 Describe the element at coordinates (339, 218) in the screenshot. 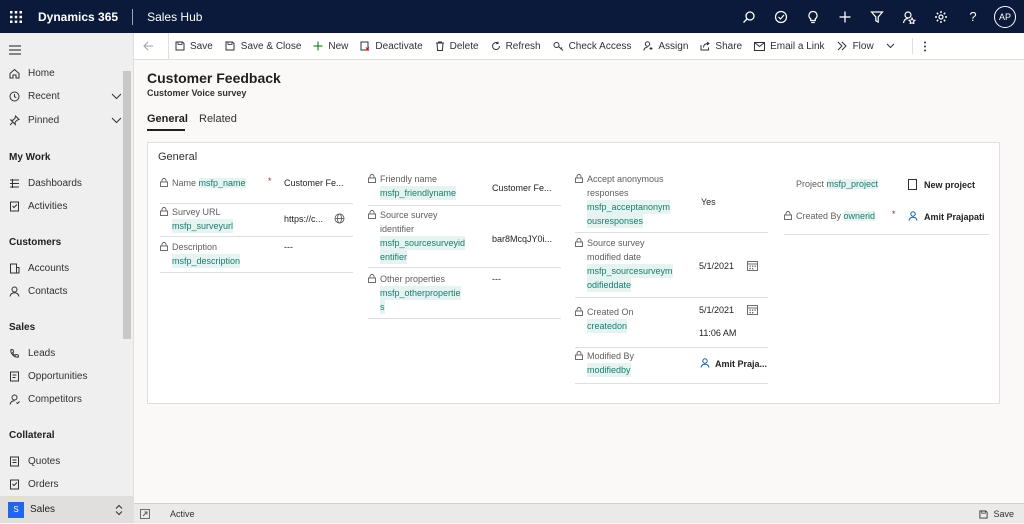

I see `globe-icon` at that location.